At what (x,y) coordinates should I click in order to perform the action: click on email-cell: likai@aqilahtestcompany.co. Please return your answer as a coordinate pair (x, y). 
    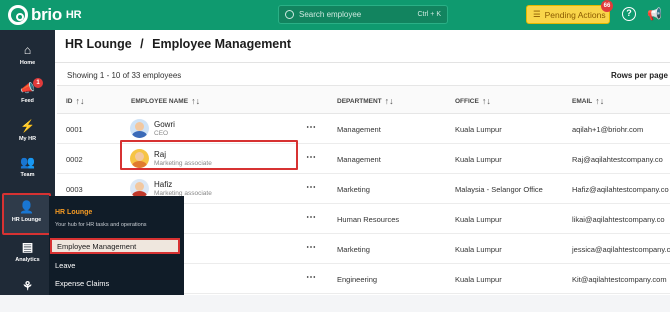
    Looking at the image, I should click on (618, 219).